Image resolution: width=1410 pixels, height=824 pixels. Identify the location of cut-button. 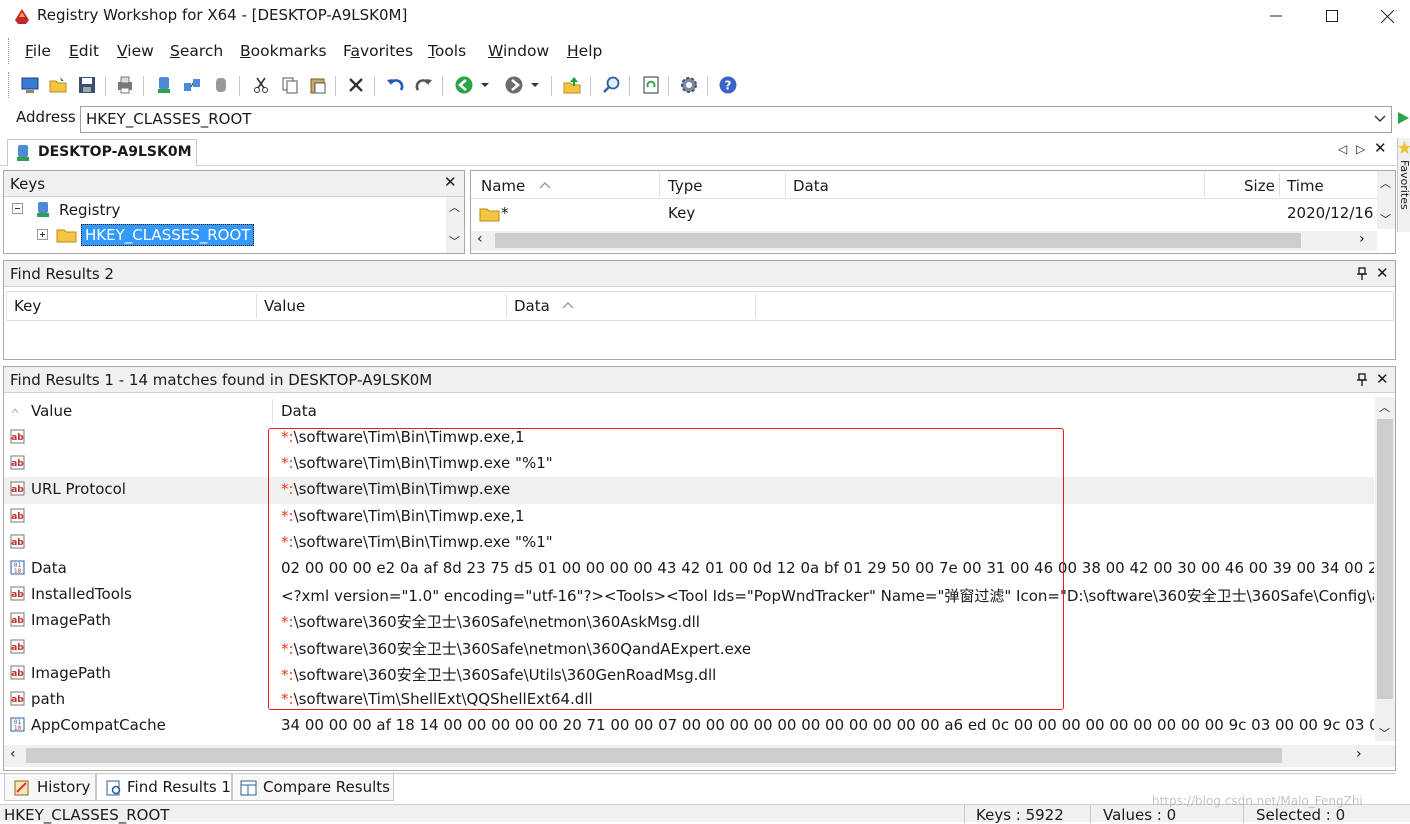
(261, 85).